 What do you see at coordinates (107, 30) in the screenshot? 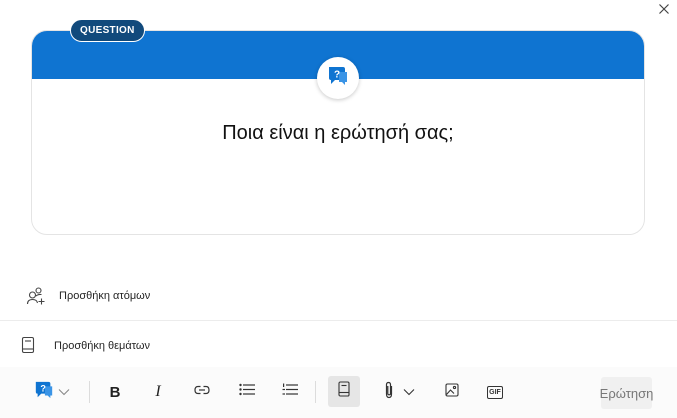
I see `question-badge: QUESTION` at bounding box center [107, 30].